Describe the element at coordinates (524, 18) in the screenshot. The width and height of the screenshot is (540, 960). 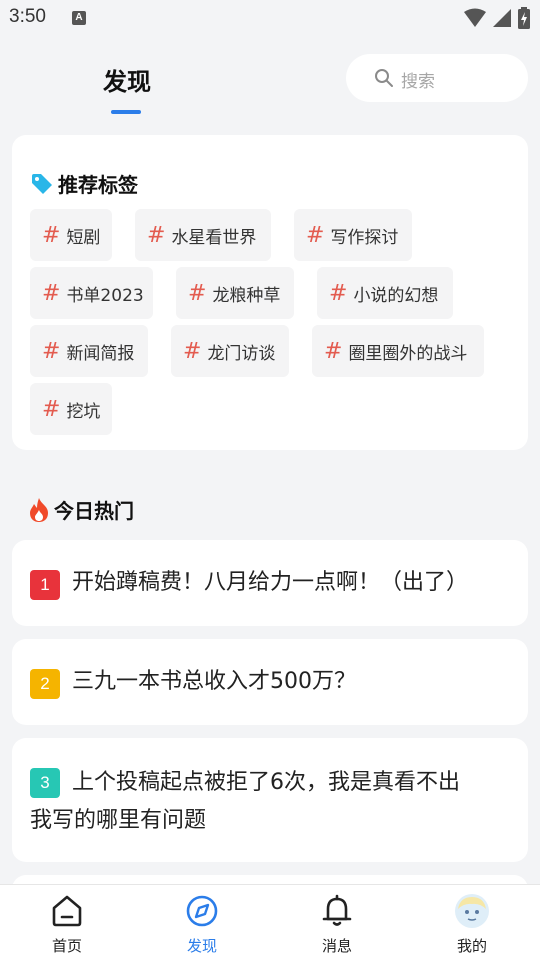
I see `battery-icon` at that location.